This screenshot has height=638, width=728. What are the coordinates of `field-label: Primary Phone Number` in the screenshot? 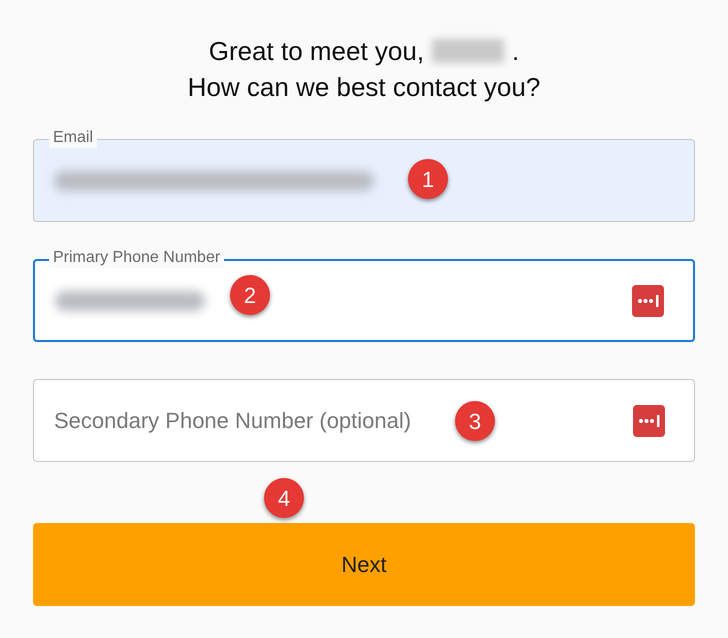 It's located at (136, 258).